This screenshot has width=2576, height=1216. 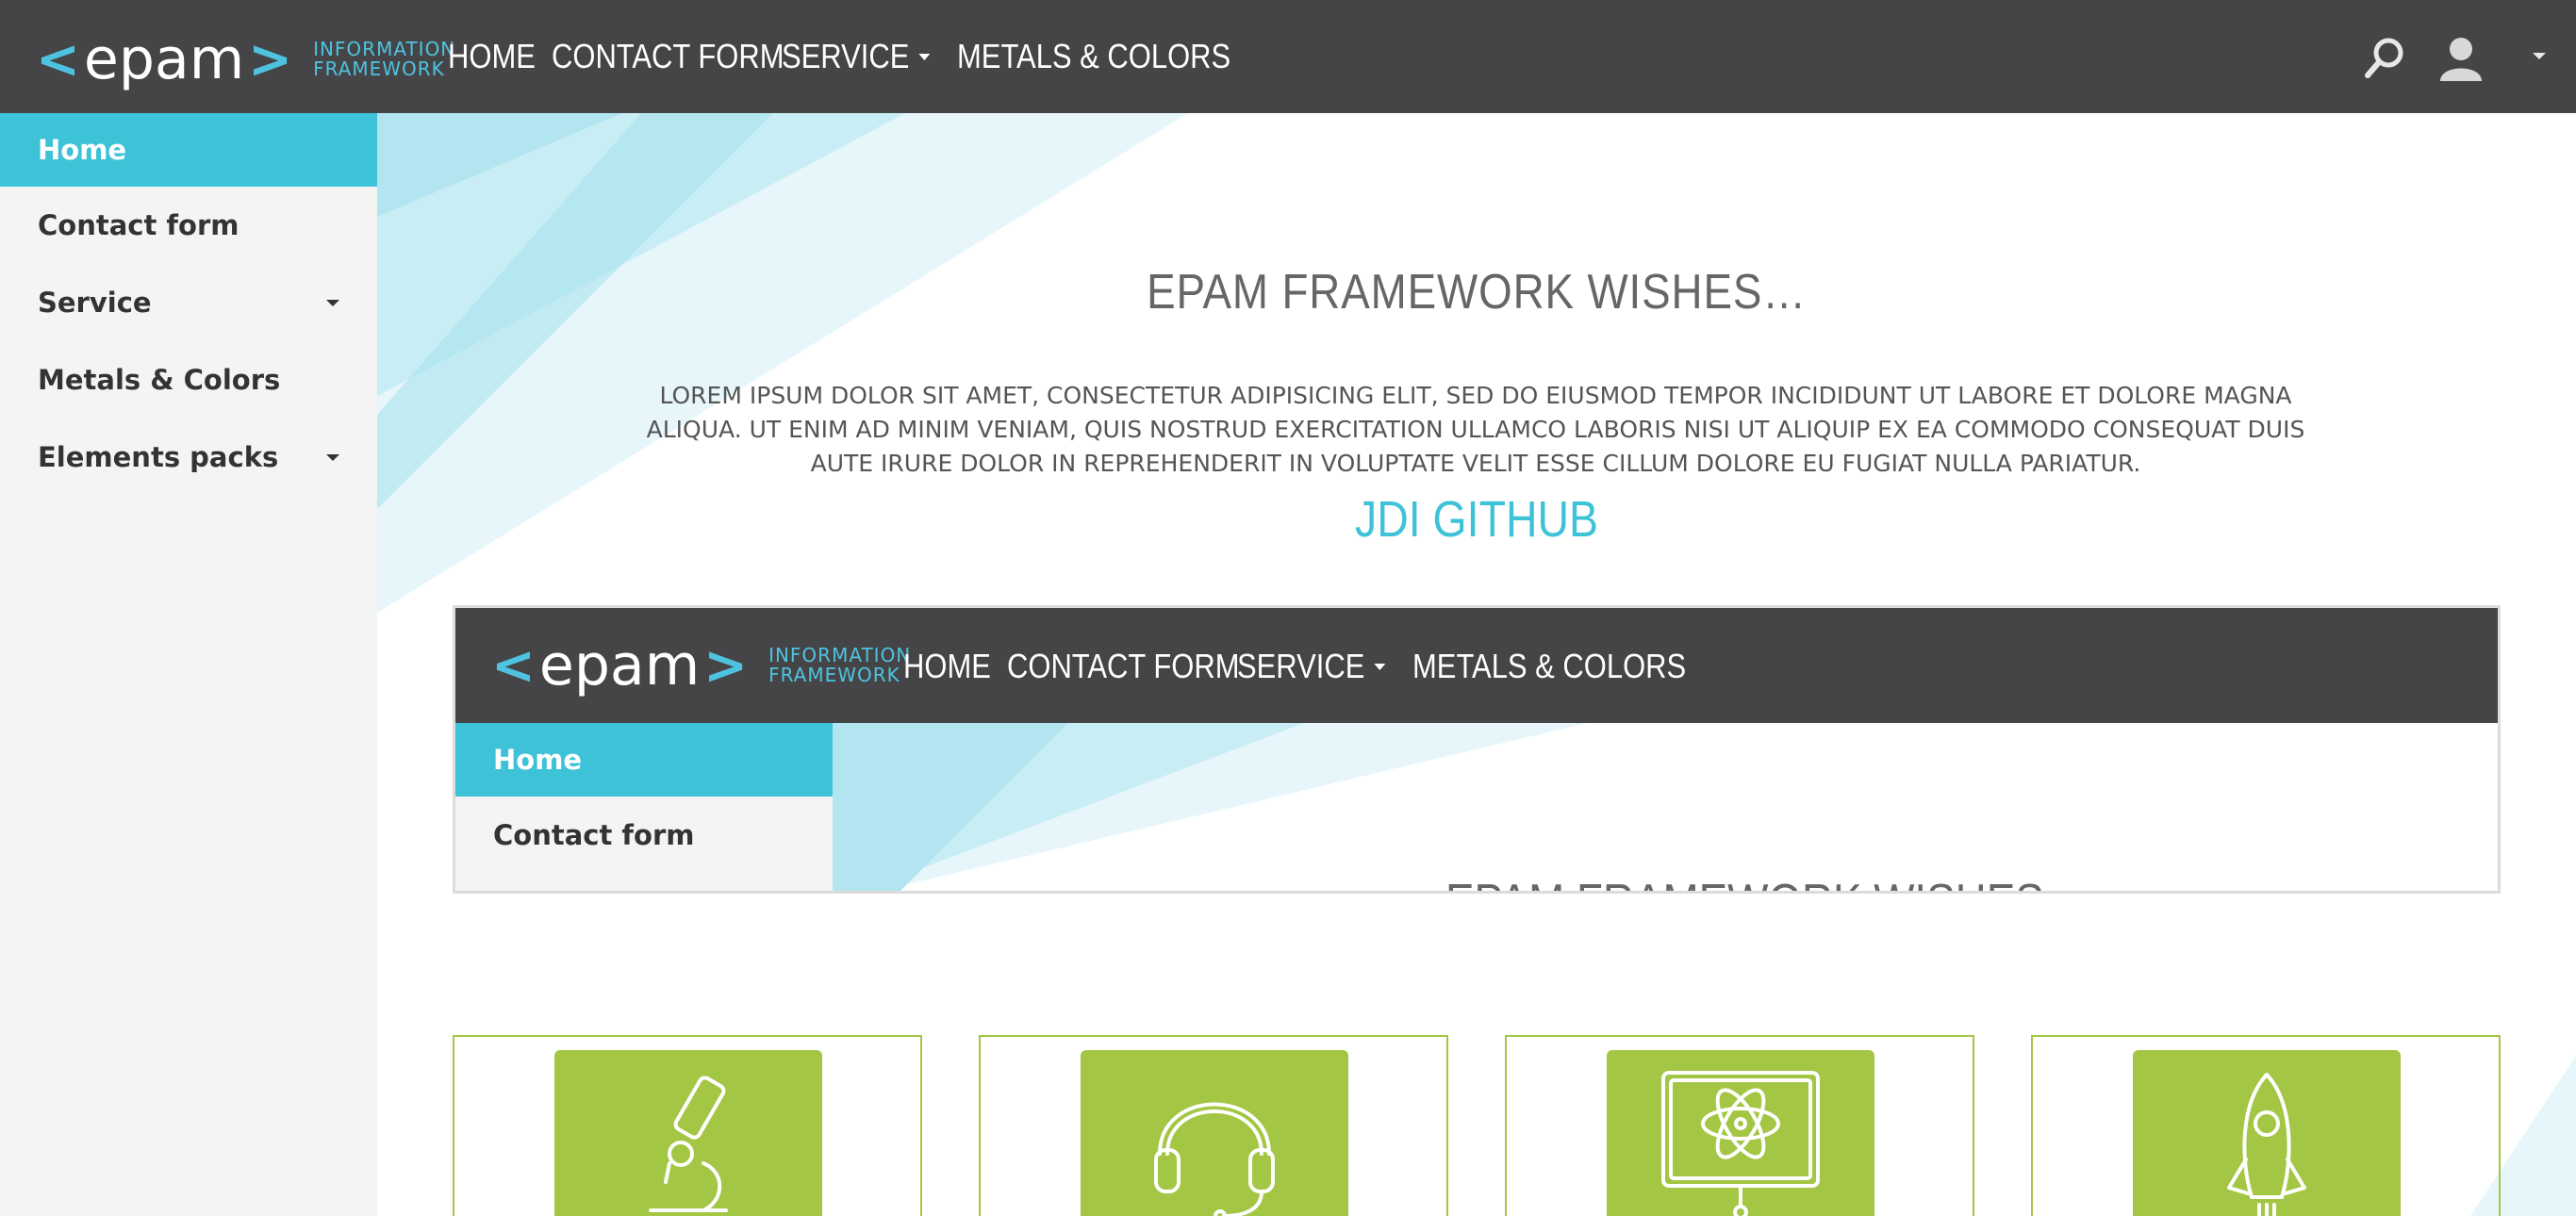 I want to click on top-menu-service: SERVICE, so click(x=857, y=56).